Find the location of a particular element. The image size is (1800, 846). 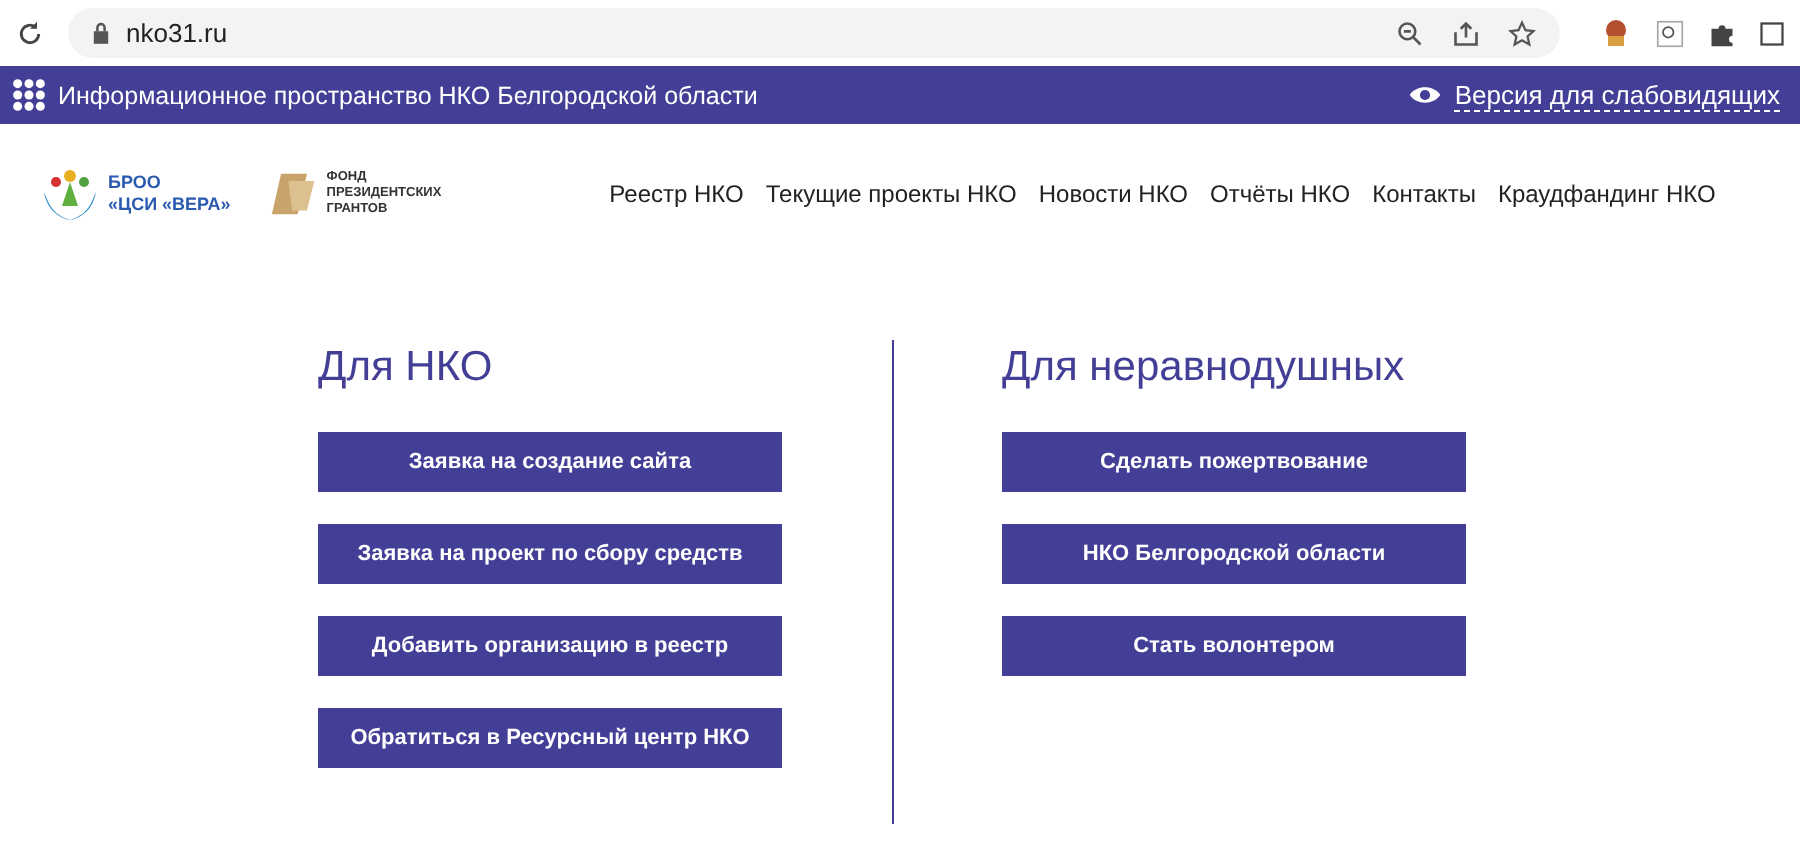

action-button: Добавить организацию в реестр is located at coordinates (550, 646).